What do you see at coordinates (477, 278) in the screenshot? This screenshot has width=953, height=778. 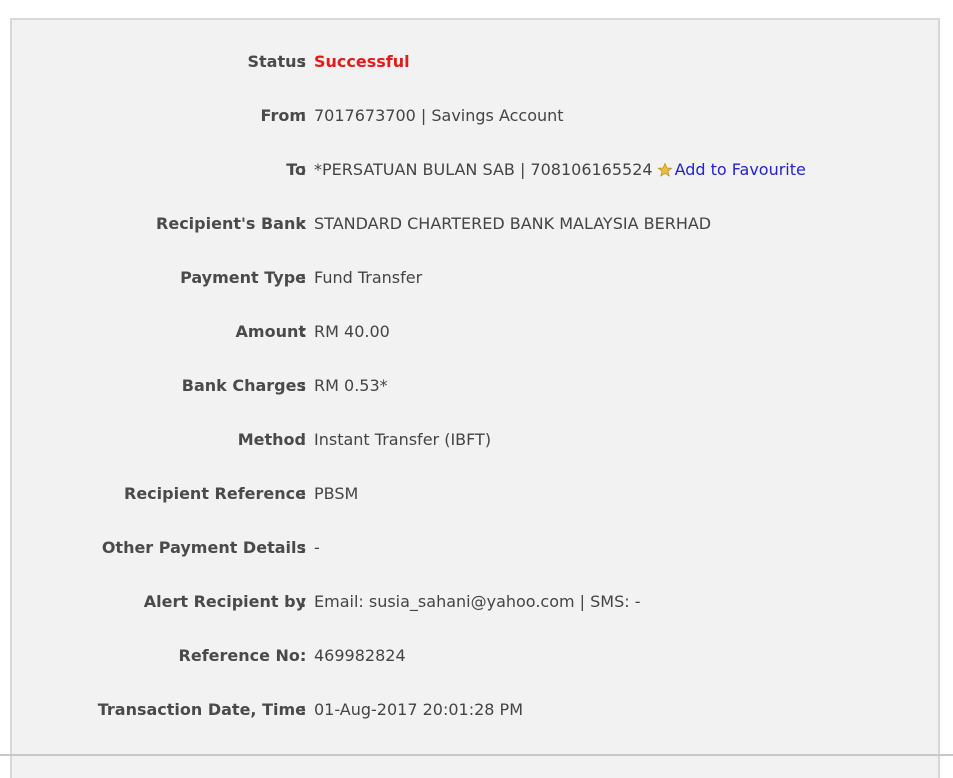 I see `row-payment-type: Payment Type : Fund Transfer` at bounding box center [477, 278].